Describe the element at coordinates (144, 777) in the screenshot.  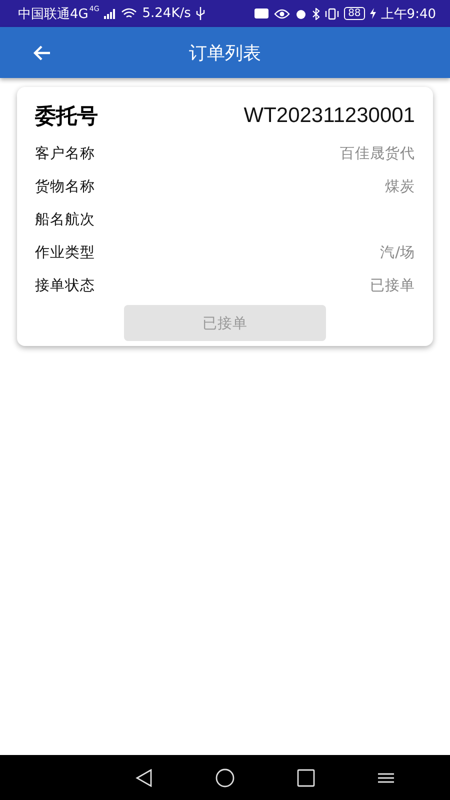
I see `back-icon` at that location.